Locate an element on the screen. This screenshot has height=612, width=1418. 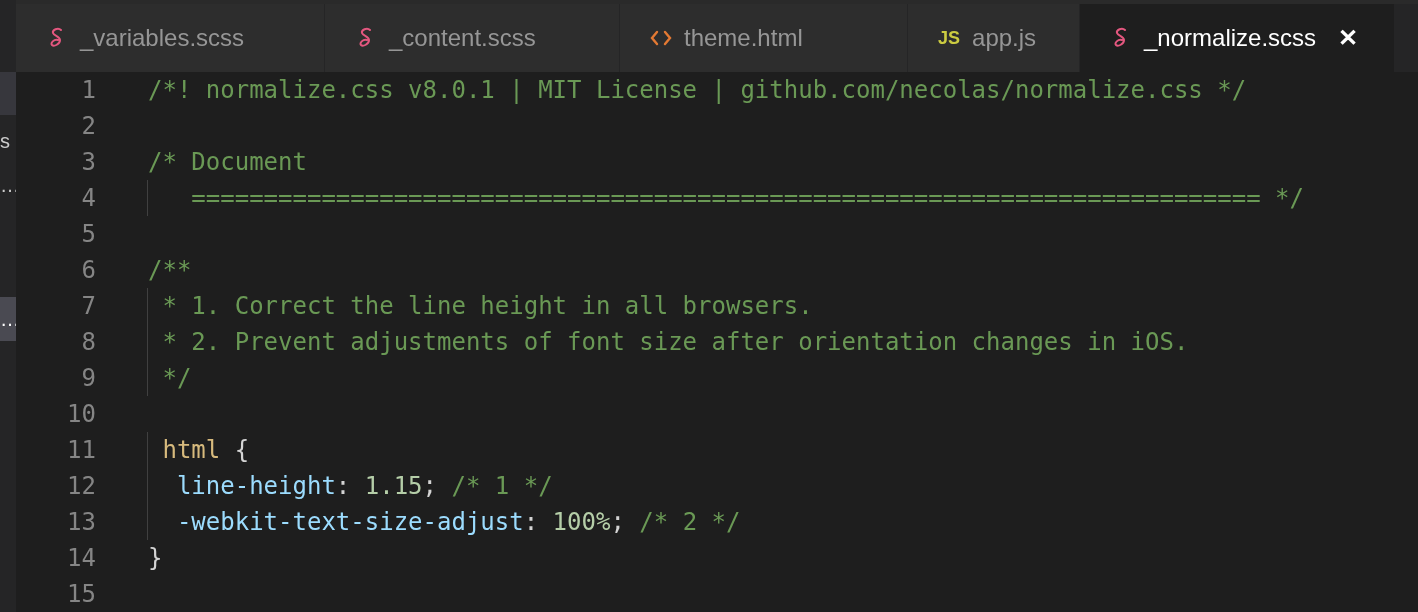
code-comment: * 1. Correct the line height in all browsers. is located at coordinates (487, 306).